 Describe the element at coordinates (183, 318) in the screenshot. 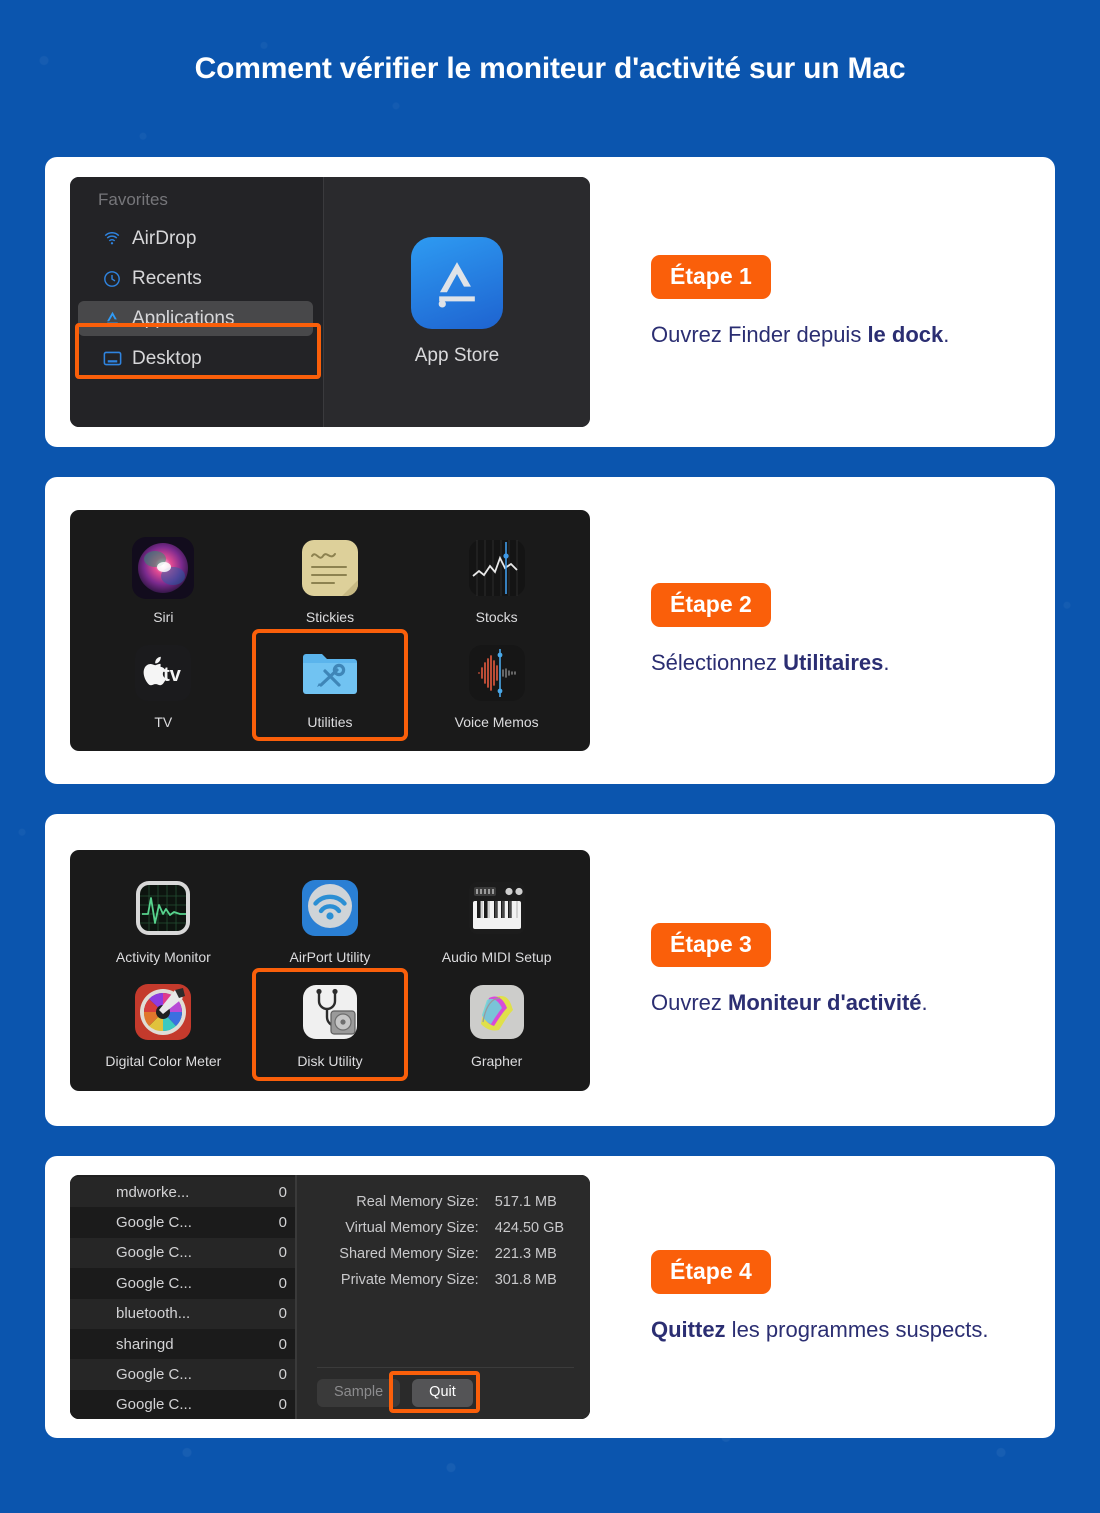

I see `sidebar-item-label: Applications` at that location.